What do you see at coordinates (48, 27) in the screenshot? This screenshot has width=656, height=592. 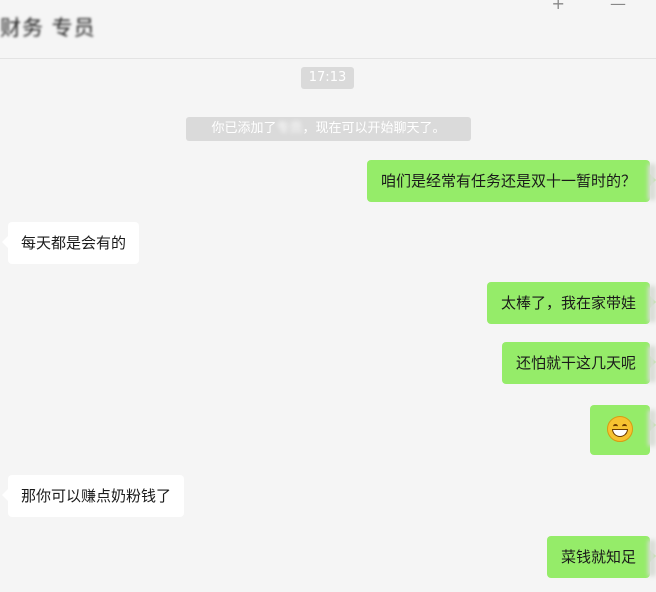 I see `contact-name: 财务 专员` at bounding box center [48, 27].